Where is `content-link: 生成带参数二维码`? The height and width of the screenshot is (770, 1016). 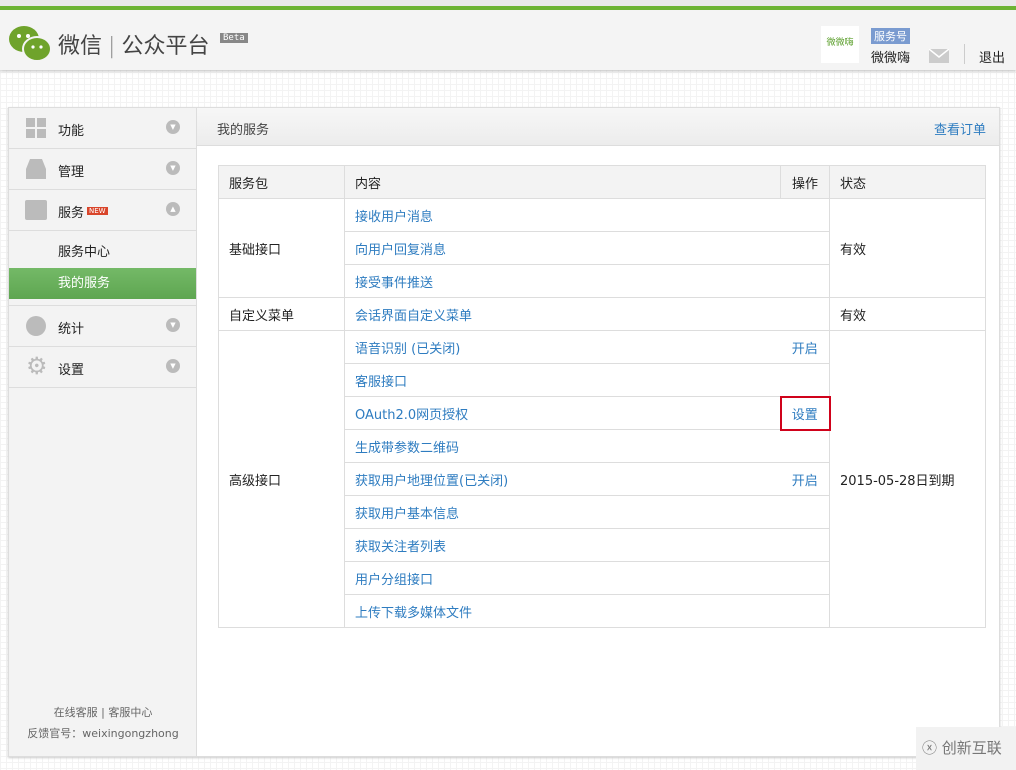 content-link: 生成带参数二维码 is located at coordinates (407, 448).